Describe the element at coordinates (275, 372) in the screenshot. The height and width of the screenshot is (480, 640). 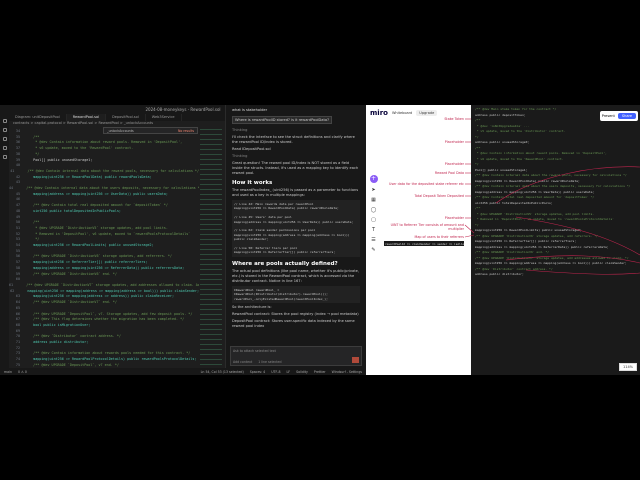
I see `encoding: UTF-8` at that location.